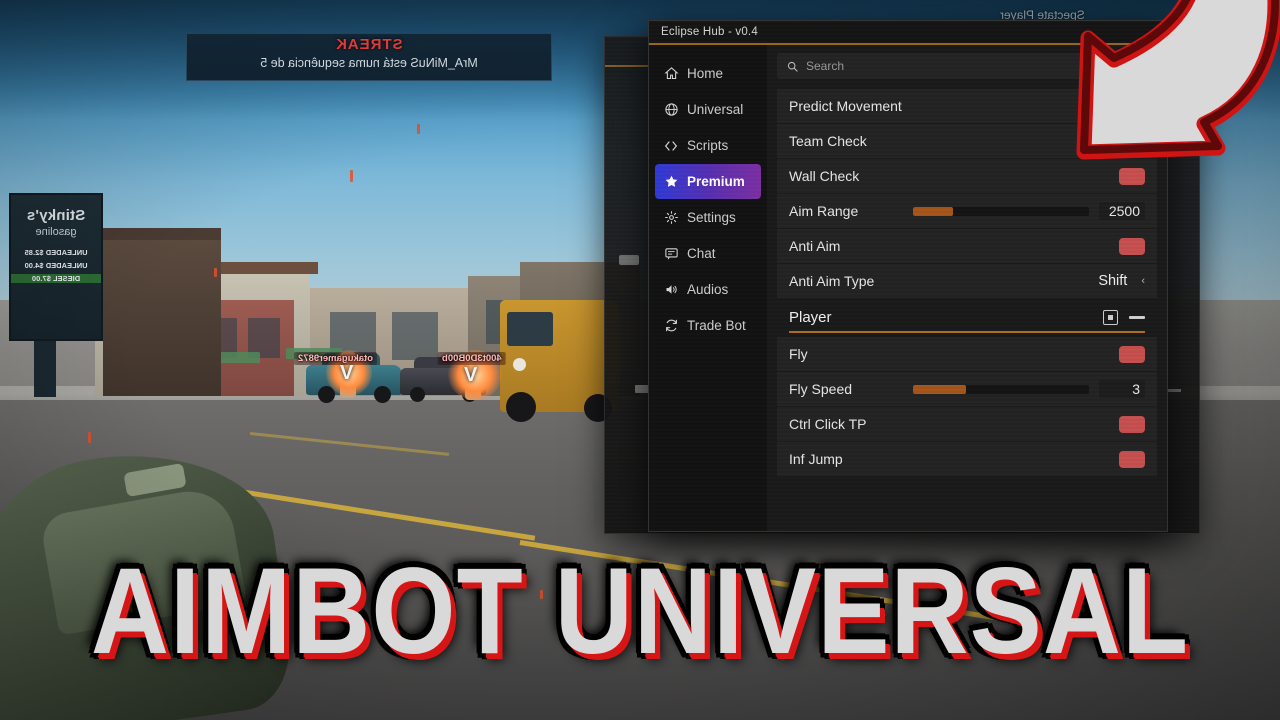 The height and width of the screenshot is (720, 1280). I want to click on sidebar-item-scripts: Scripts, so click(708, 145).